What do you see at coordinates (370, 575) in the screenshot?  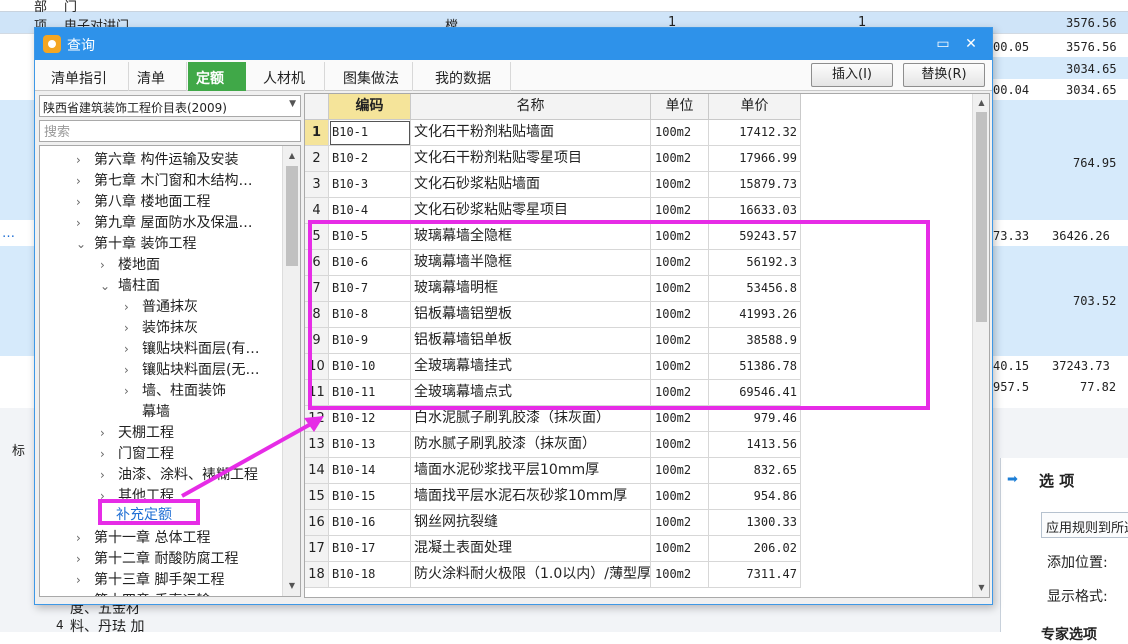 I see `quota-code: B10-18` at bounding box center [370, 575].